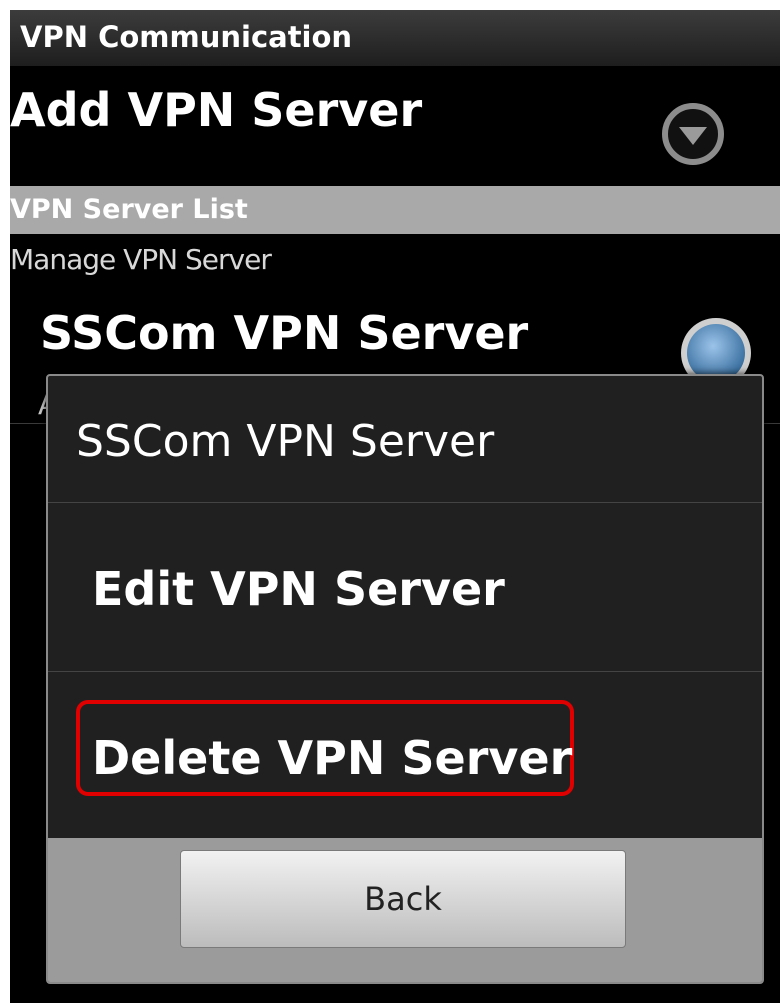 The height and width of the screenshot is (1003, 781). Describe the element at coordinates (395, 38) in the screenshot. I see `title-bar: VPN Communication` at that location.